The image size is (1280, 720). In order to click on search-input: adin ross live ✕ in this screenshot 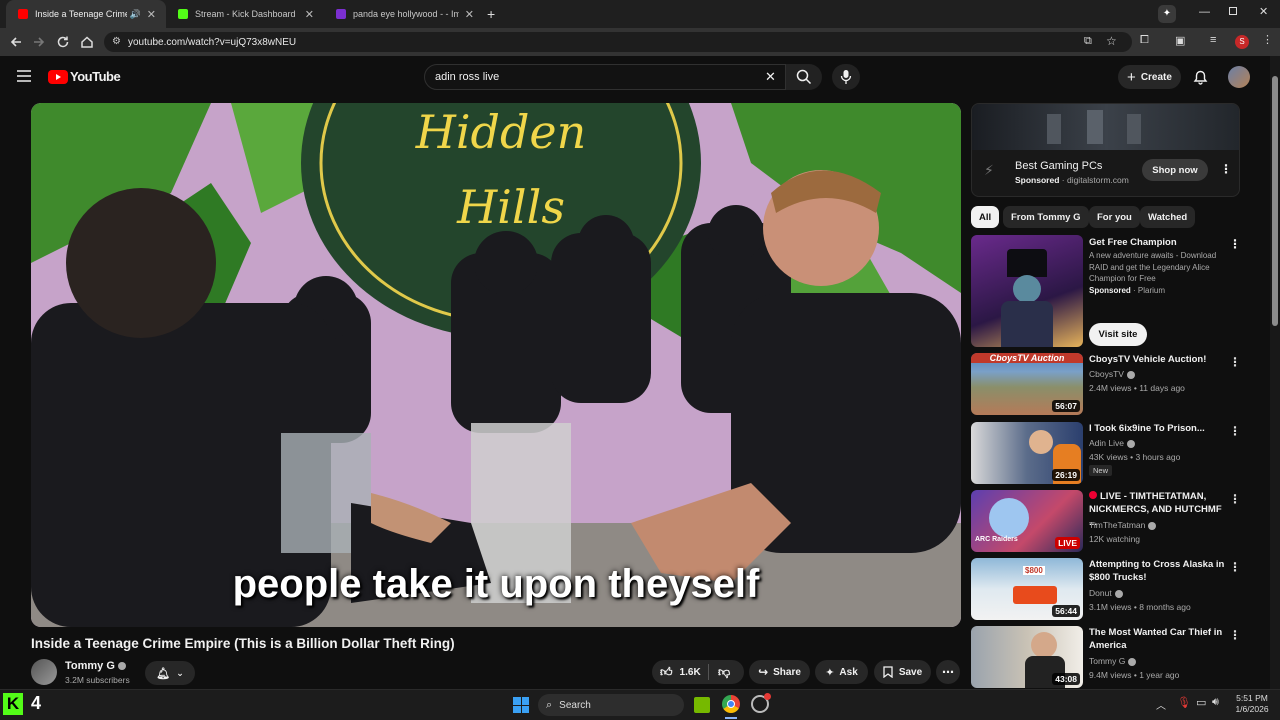, I will do `click(605, 77)`.